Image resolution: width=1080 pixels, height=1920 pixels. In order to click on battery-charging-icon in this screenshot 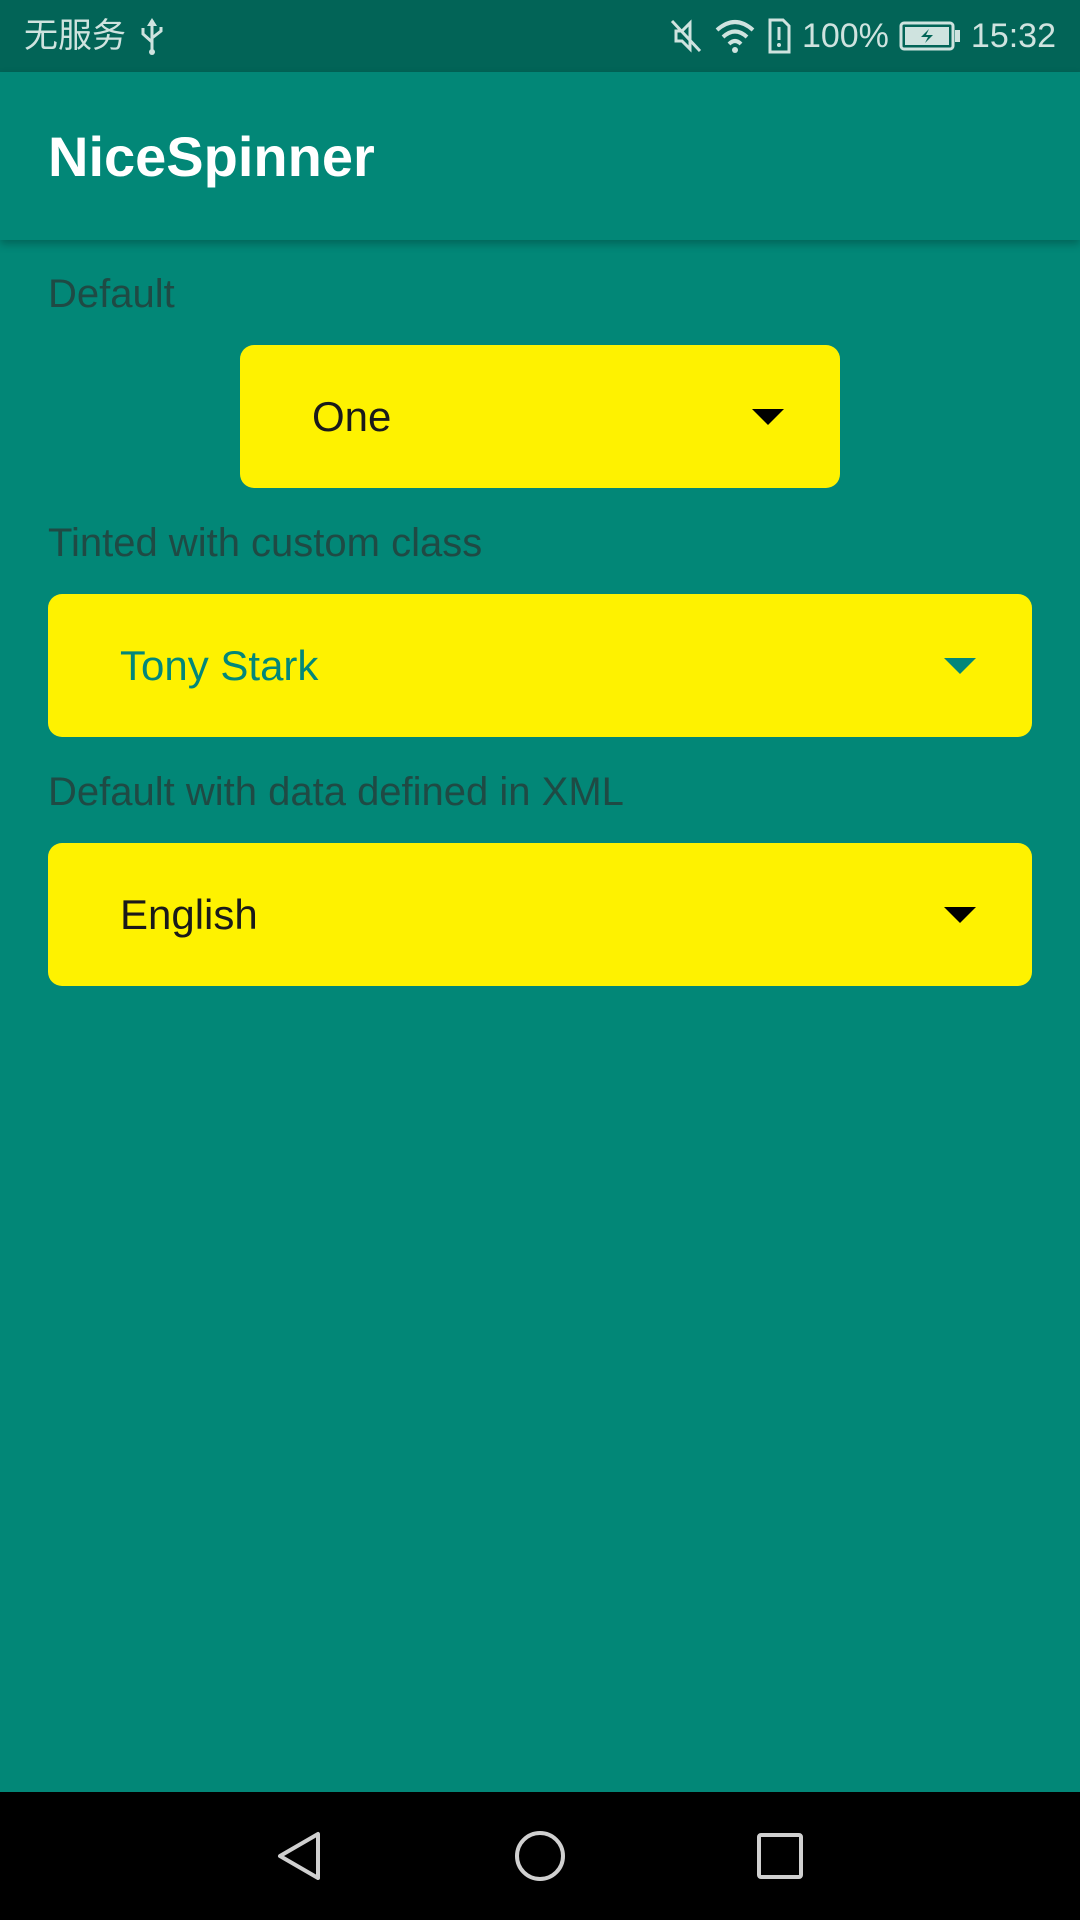, I will do `click(930, 36)`.